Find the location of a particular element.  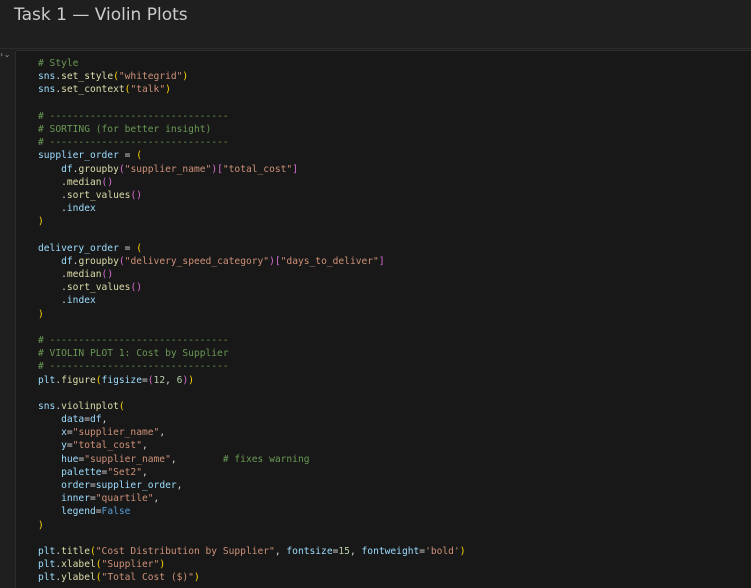

code-token: fontweight is located at coordinates (390, 551).